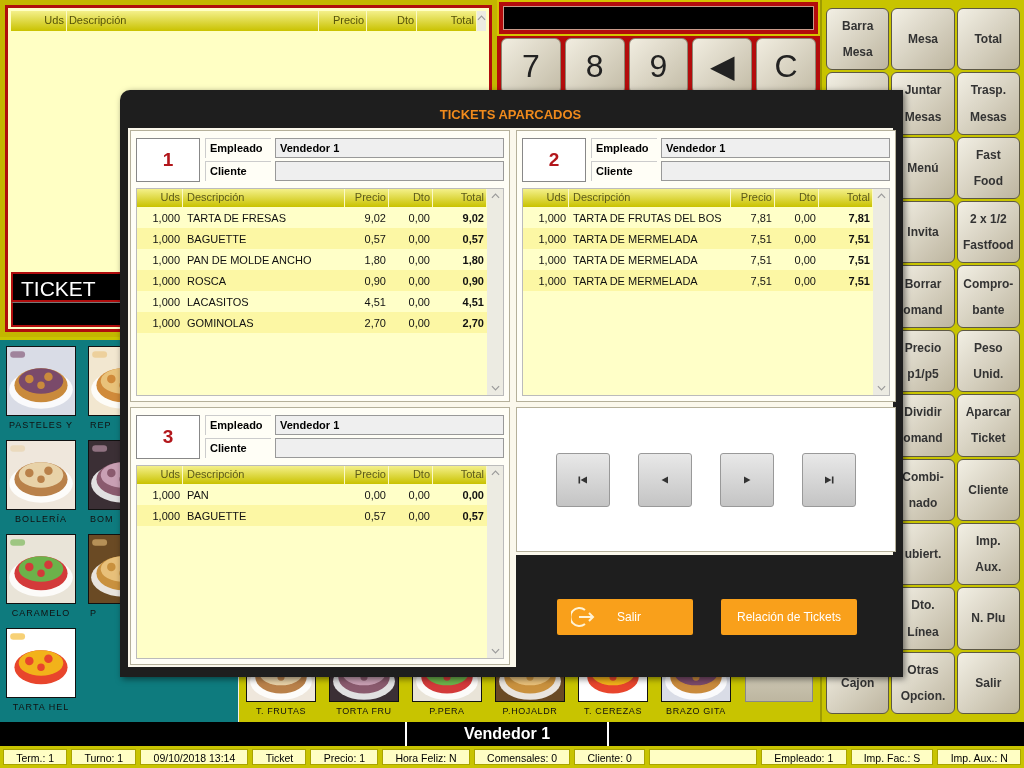 The image size is (1024, 768). I want to click on skip-back-icon, so click(583, 479).